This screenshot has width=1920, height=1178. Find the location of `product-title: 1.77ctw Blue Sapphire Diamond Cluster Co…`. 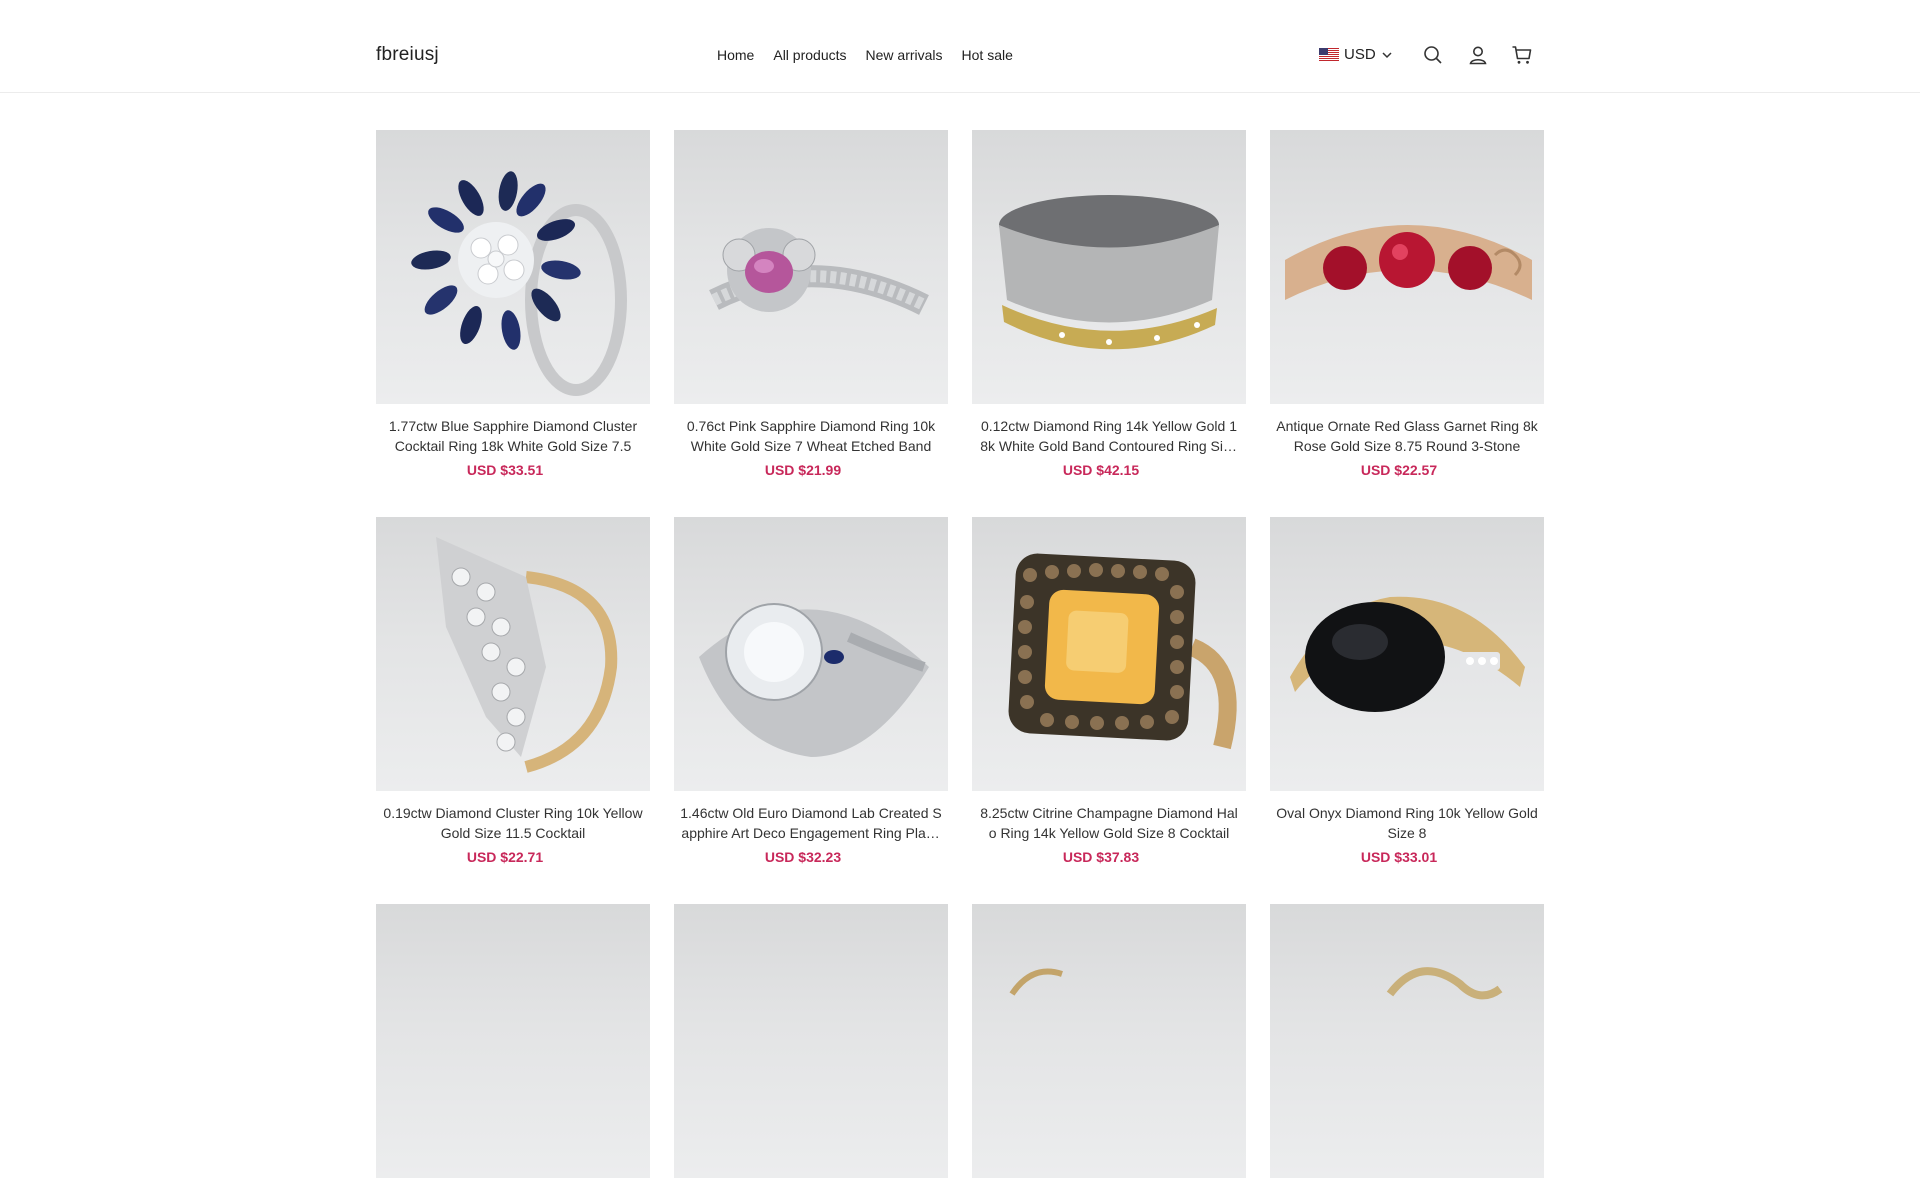

product-title: 1.77ctw Blue Sapphire Diamond Cluster Co… is located at coordinates (513, 436).